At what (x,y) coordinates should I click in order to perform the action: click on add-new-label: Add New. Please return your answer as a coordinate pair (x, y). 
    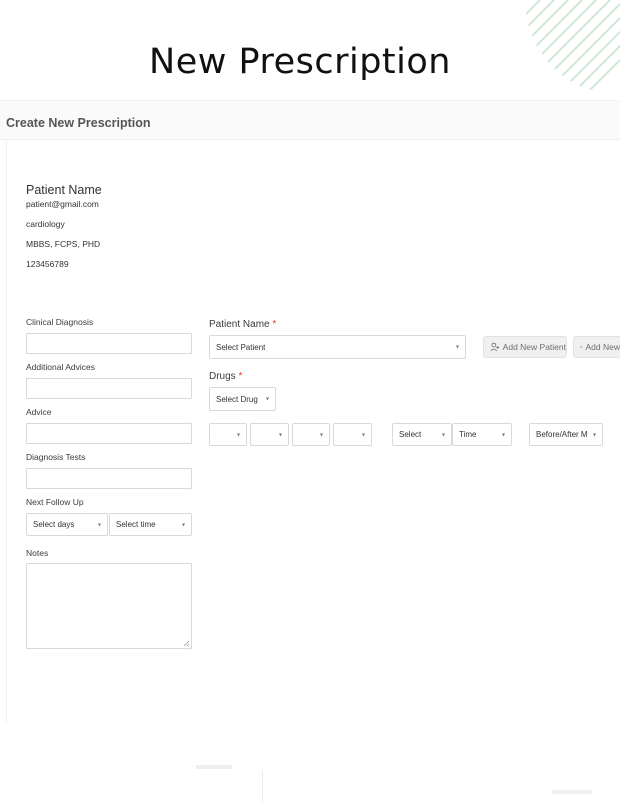
    Looking at the image, I should click on (602, 347).